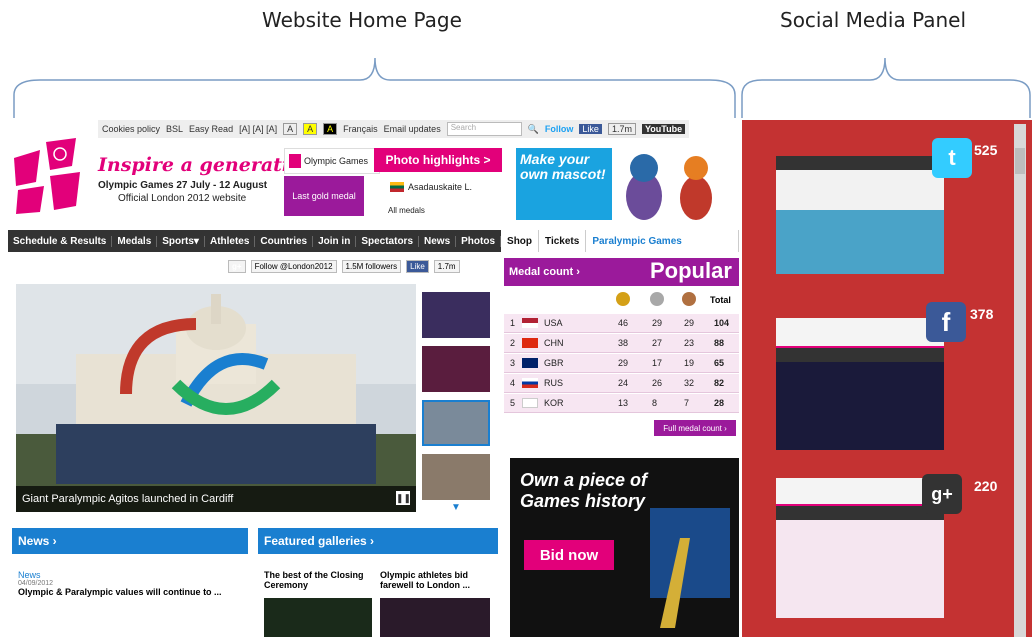 The image size is (1032, 637). Describe the element at coordinates (621, 129) in the screenshot. I see `like-count: 1.7m` at that location.